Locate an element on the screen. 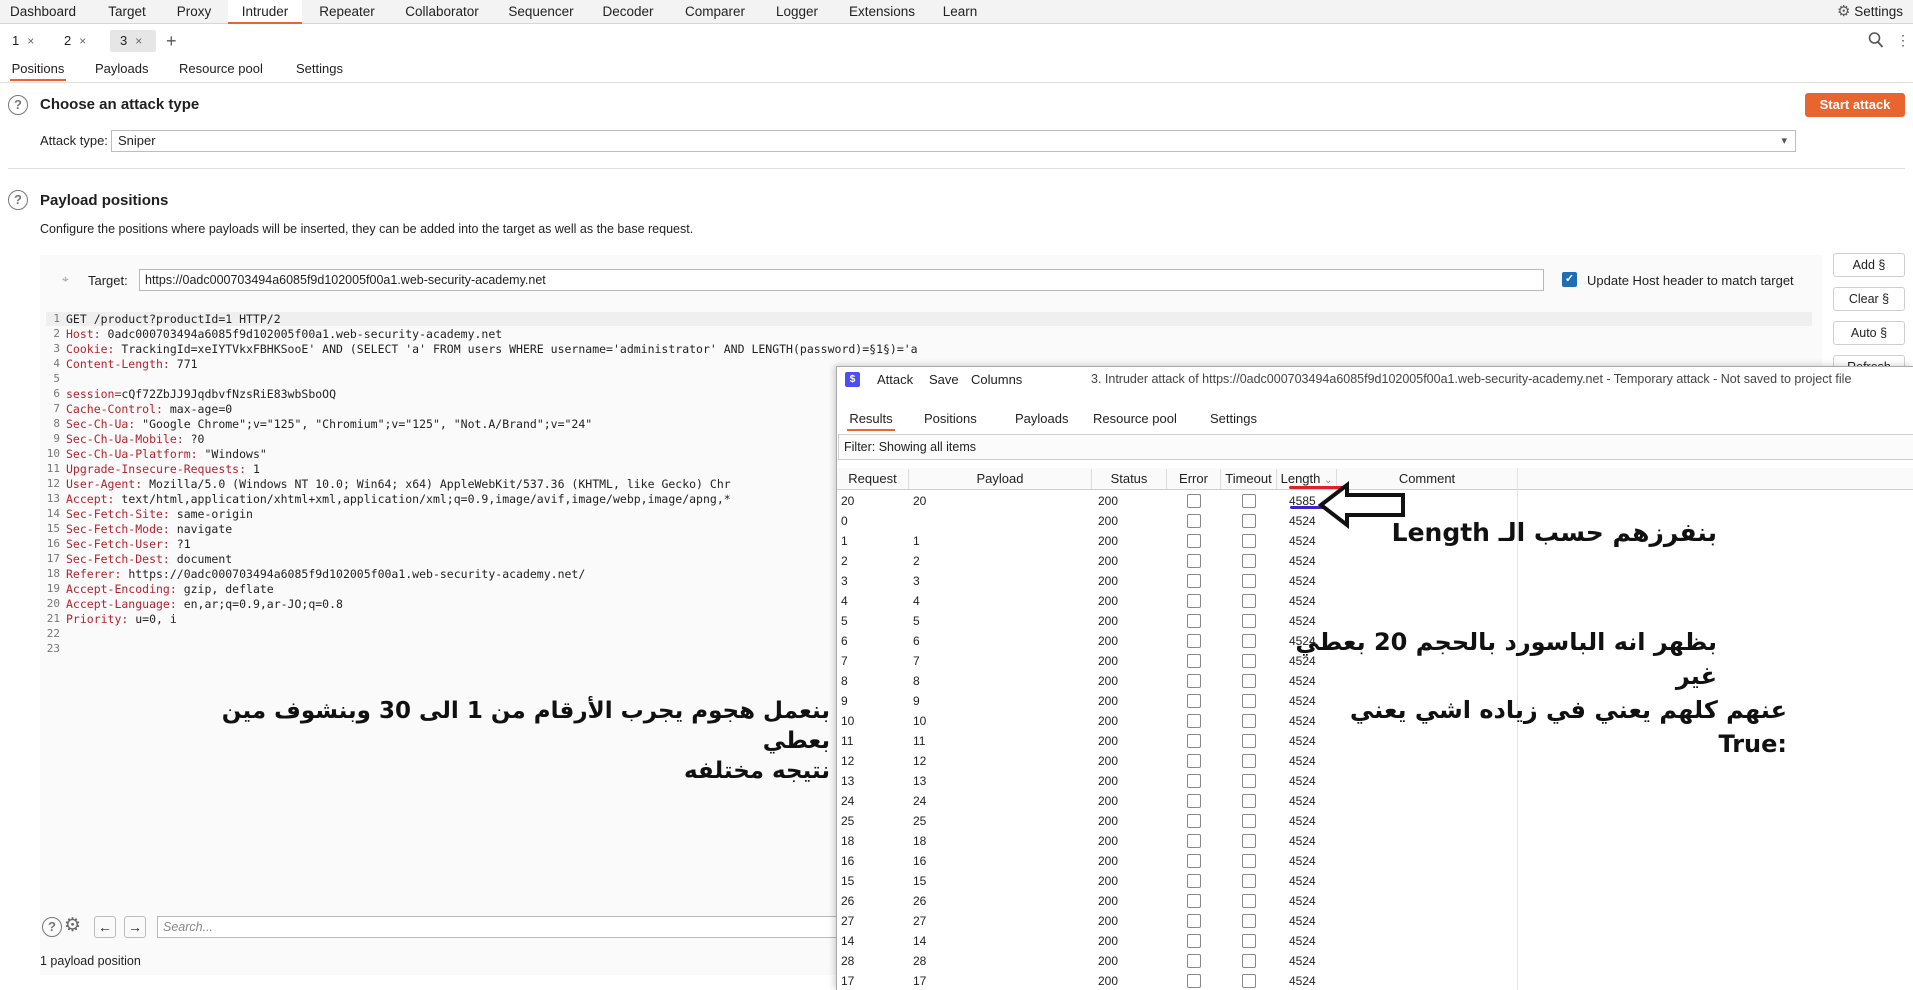  clear-marker-button: Clear § is located at coordinates (1869, 299).